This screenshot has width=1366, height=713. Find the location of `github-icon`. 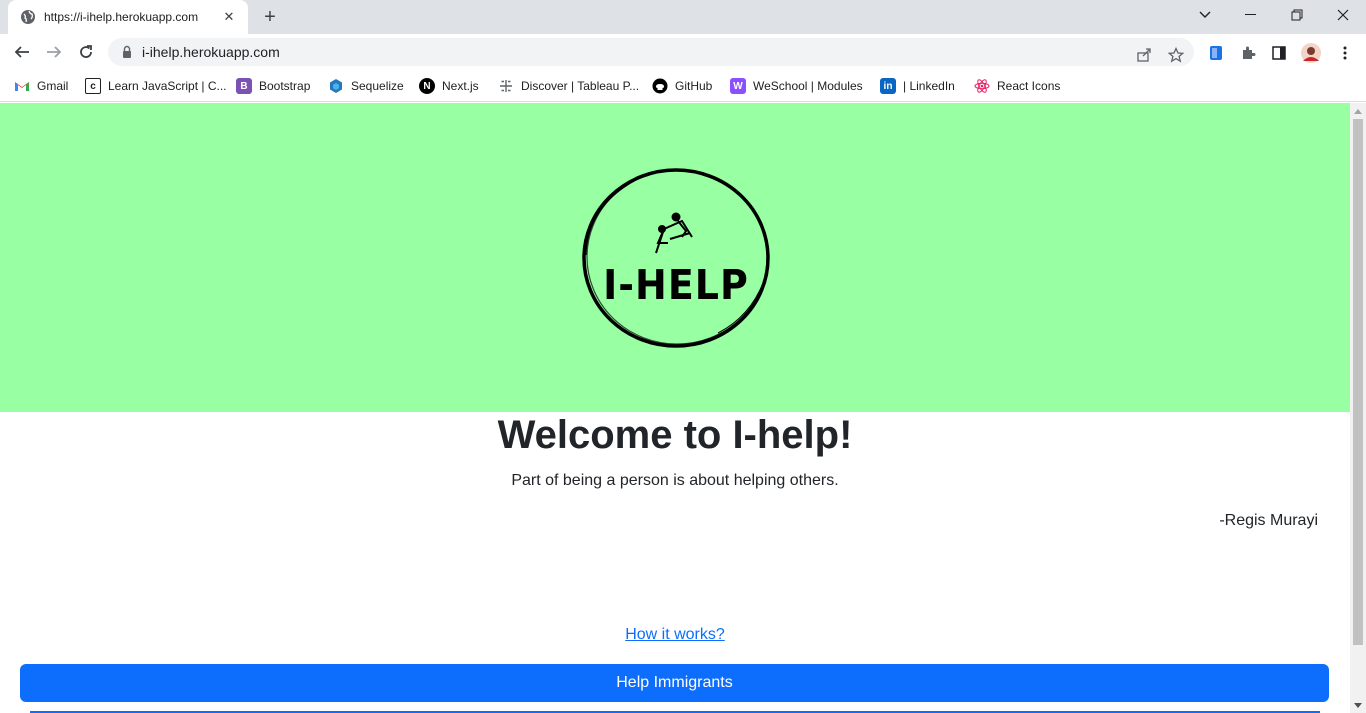

github-icon is located at coordinates (660, 86).